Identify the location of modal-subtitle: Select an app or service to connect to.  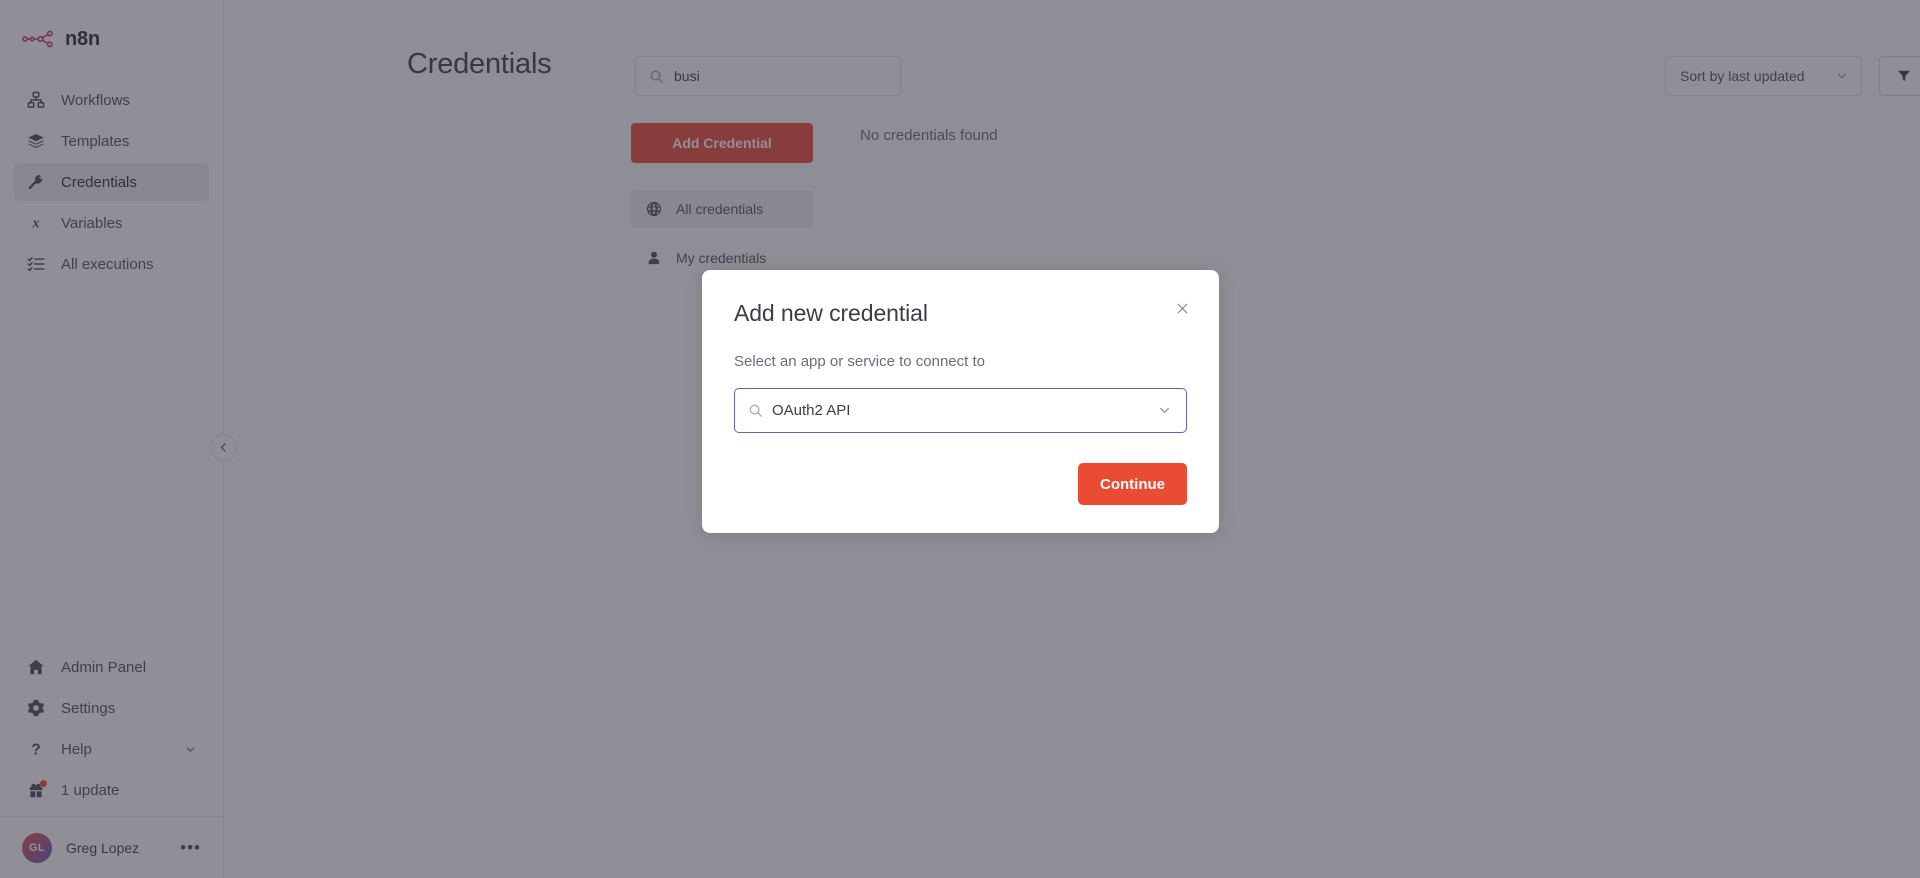
(859, 361).